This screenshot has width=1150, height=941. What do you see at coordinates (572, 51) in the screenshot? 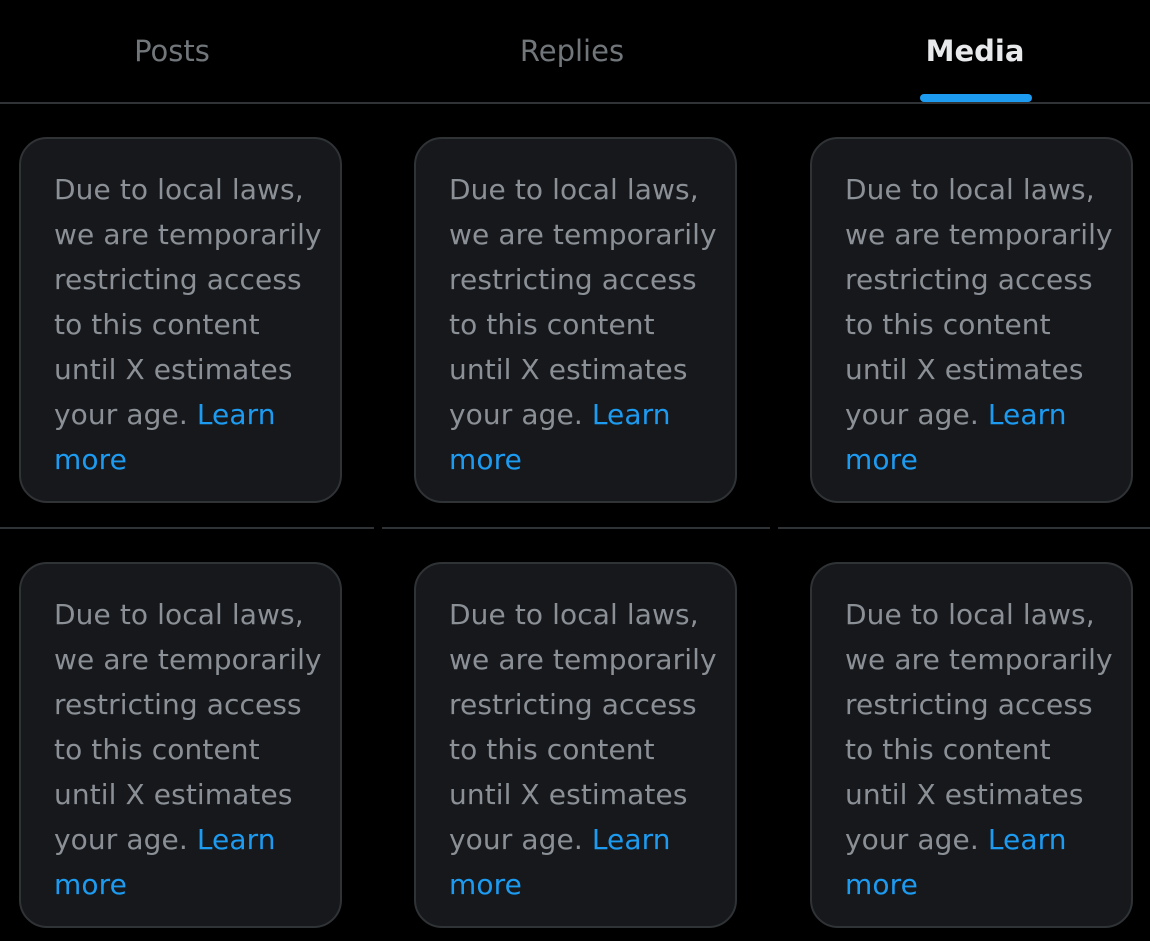
I see `tab-replies: Replies` at bounding box center [572, 51].